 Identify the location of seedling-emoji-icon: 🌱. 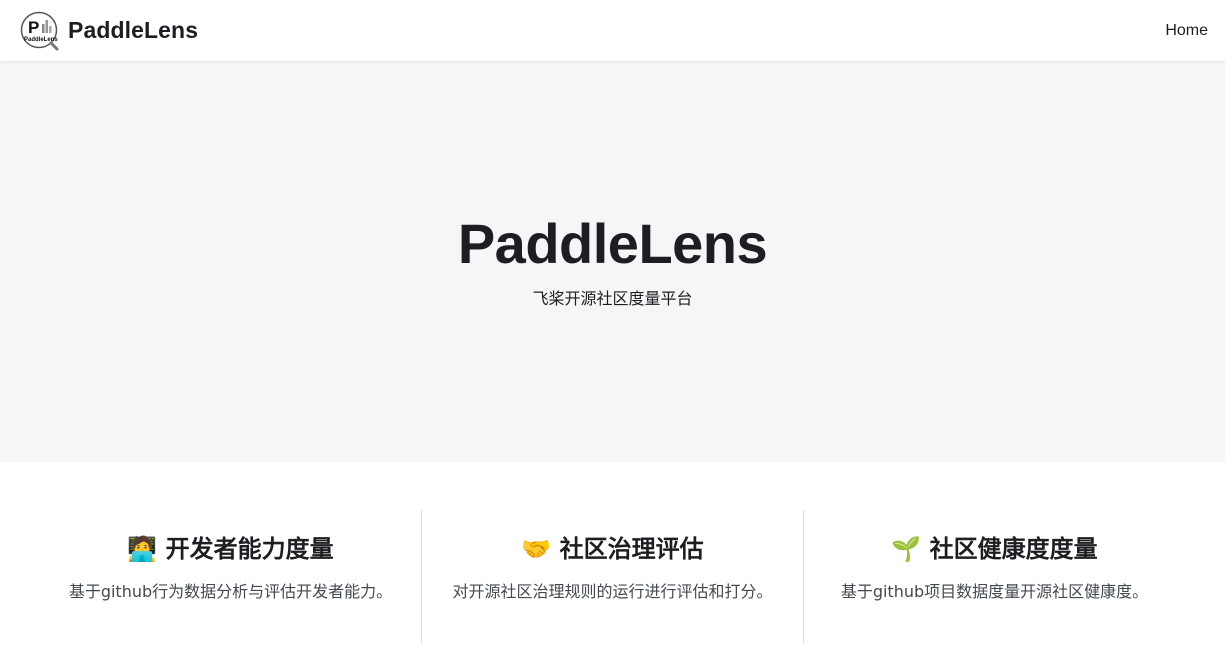
(906, 549).